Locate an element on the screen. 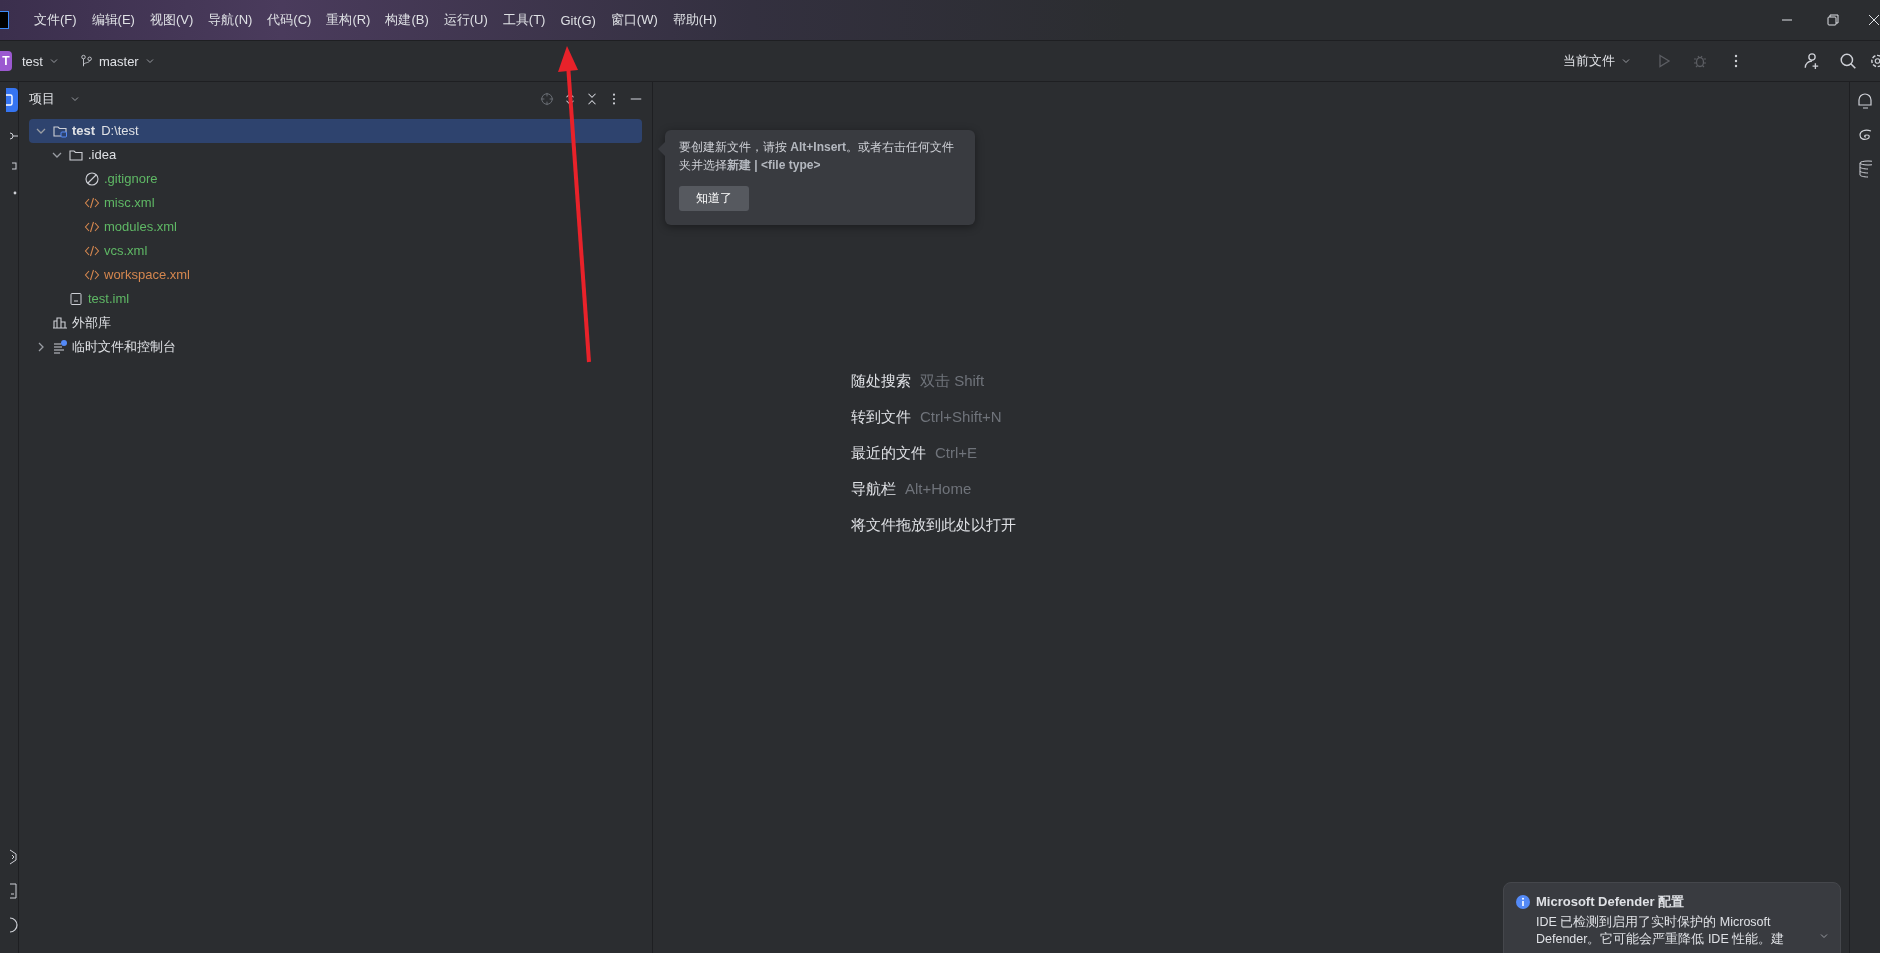  tree-row: workspace.xml is located at coordinates (335, 275).